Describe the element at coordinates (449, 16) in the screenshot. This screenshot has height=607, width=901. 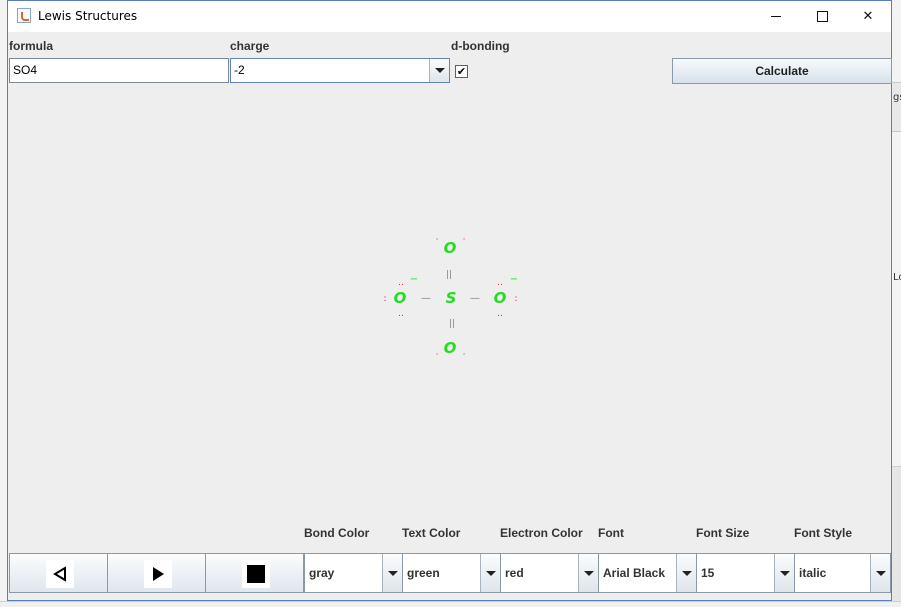
I see `title-bar: Lewis Structures ✕` at that location.